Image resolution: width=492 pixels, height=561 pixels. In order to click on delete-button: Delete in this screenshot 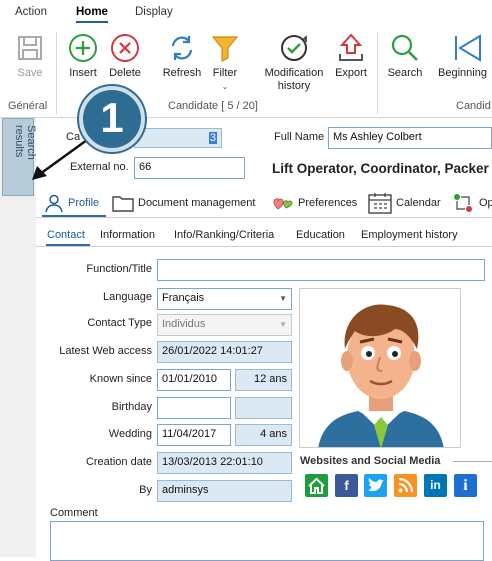, I will do `click(125, 56)`.